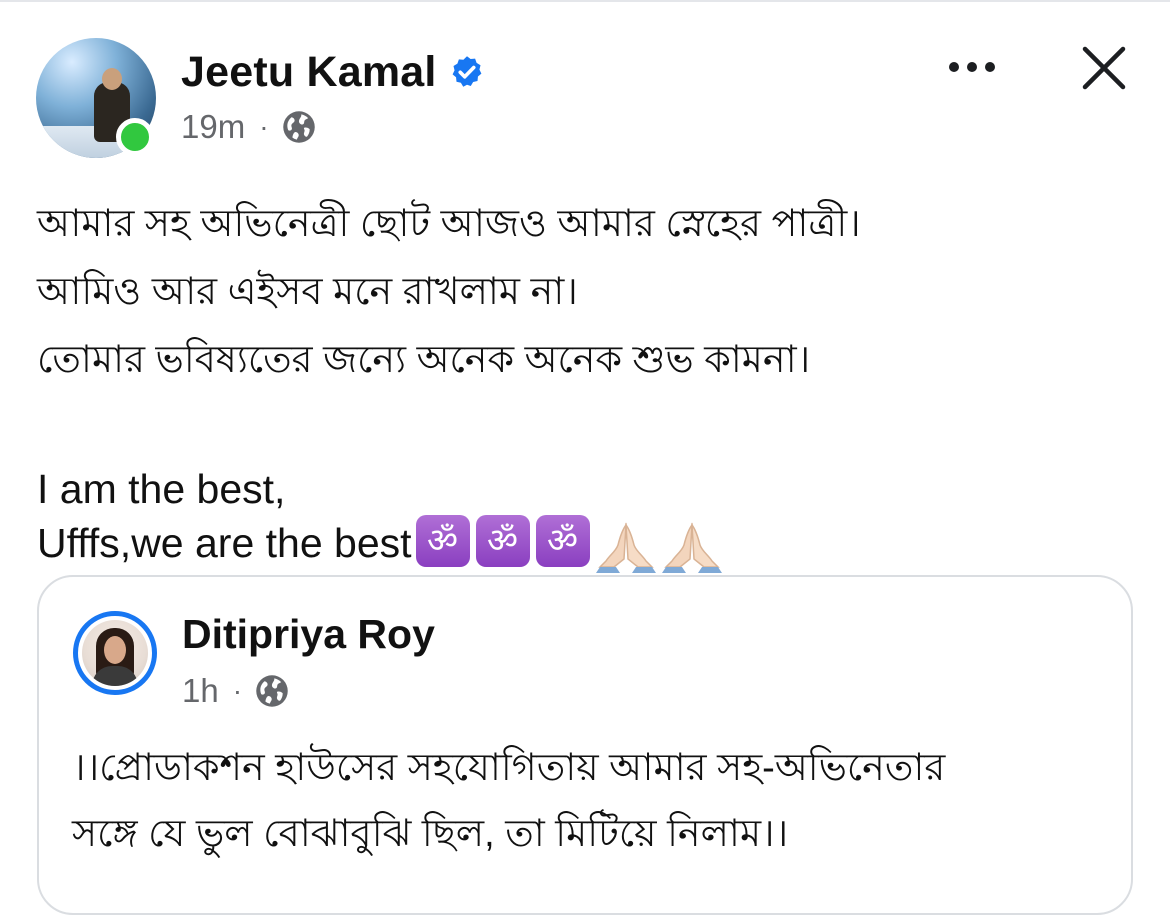 This screenshot has height=915, width=1170. Describe the element at coordinates (161, 489) in the screenshot. I see `post-line: I am the best,` at that location.